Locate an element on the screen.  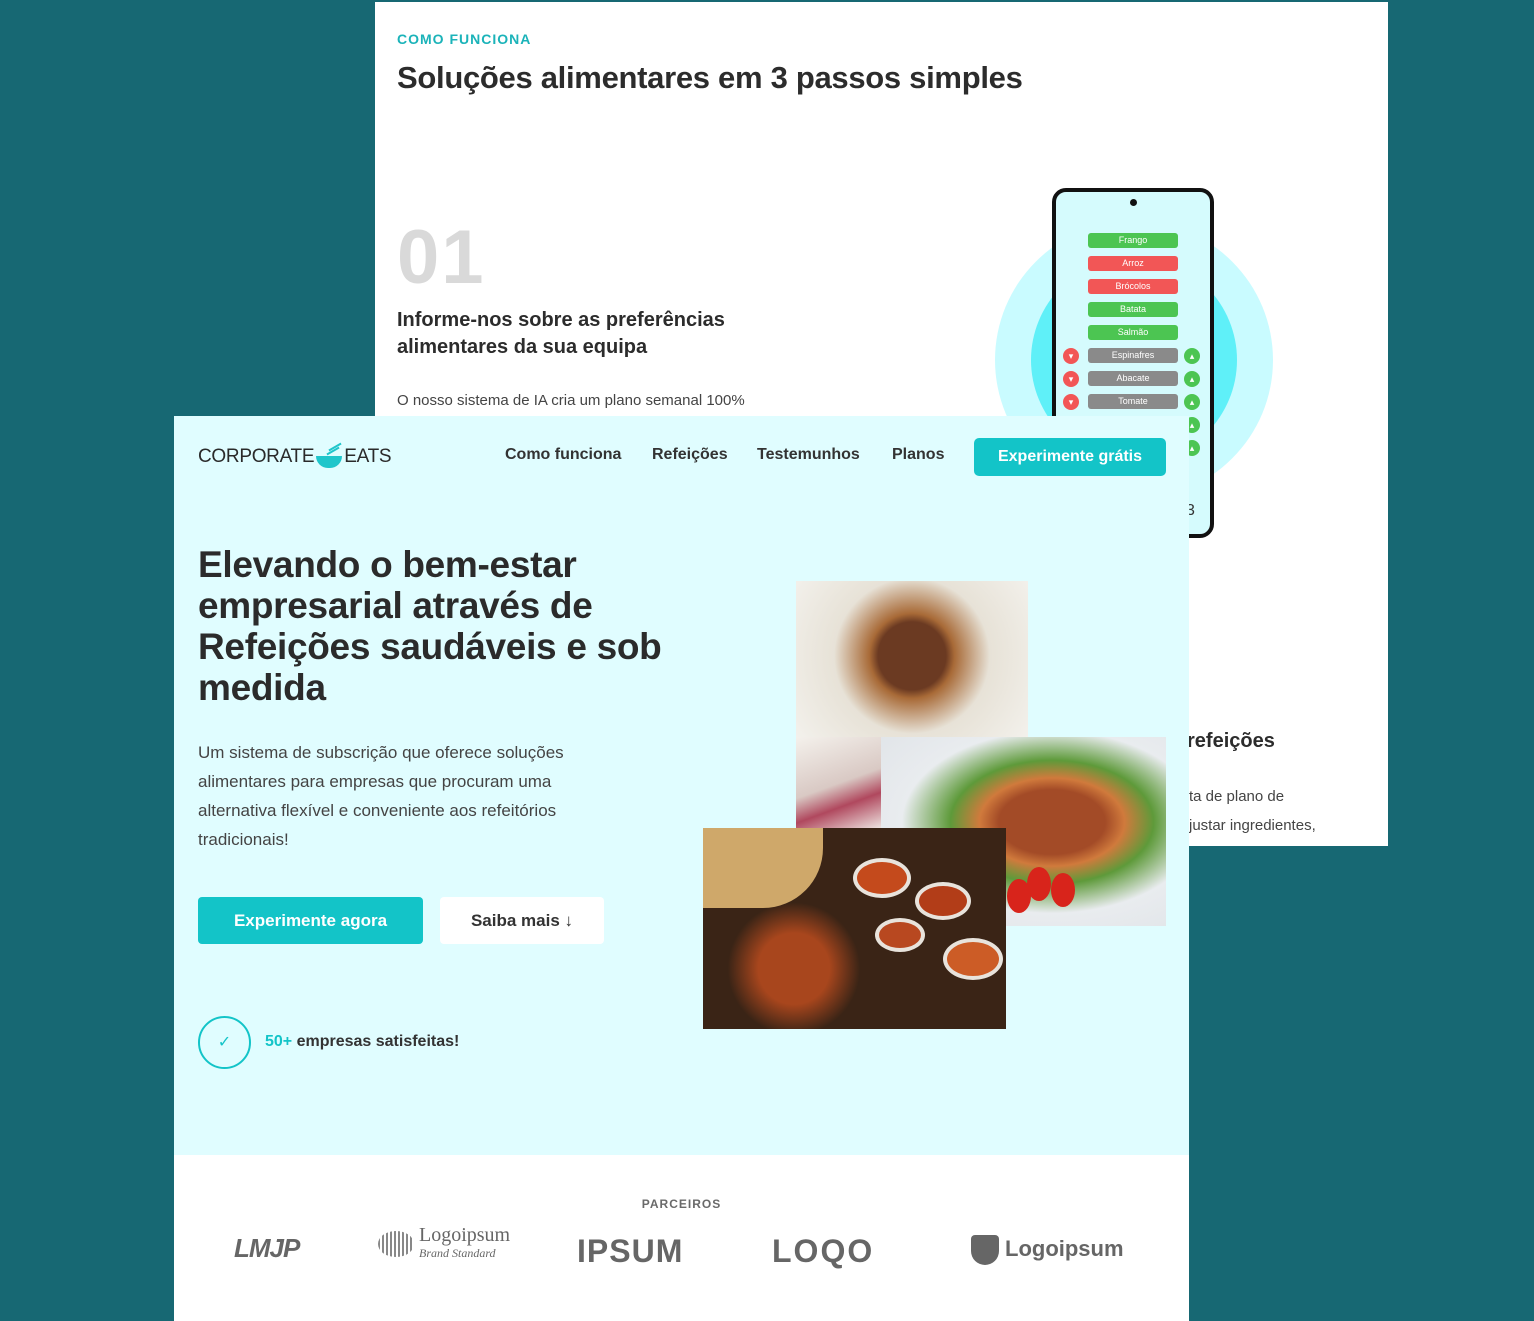
site-logo: CORPORATE EATS is located at coordinates (295, 455).